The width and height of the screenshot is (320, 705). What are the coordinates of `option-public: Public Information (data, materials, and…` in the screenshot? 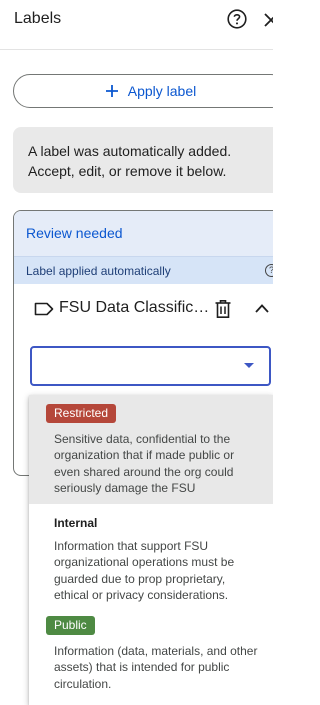 It's located at (151, 656).